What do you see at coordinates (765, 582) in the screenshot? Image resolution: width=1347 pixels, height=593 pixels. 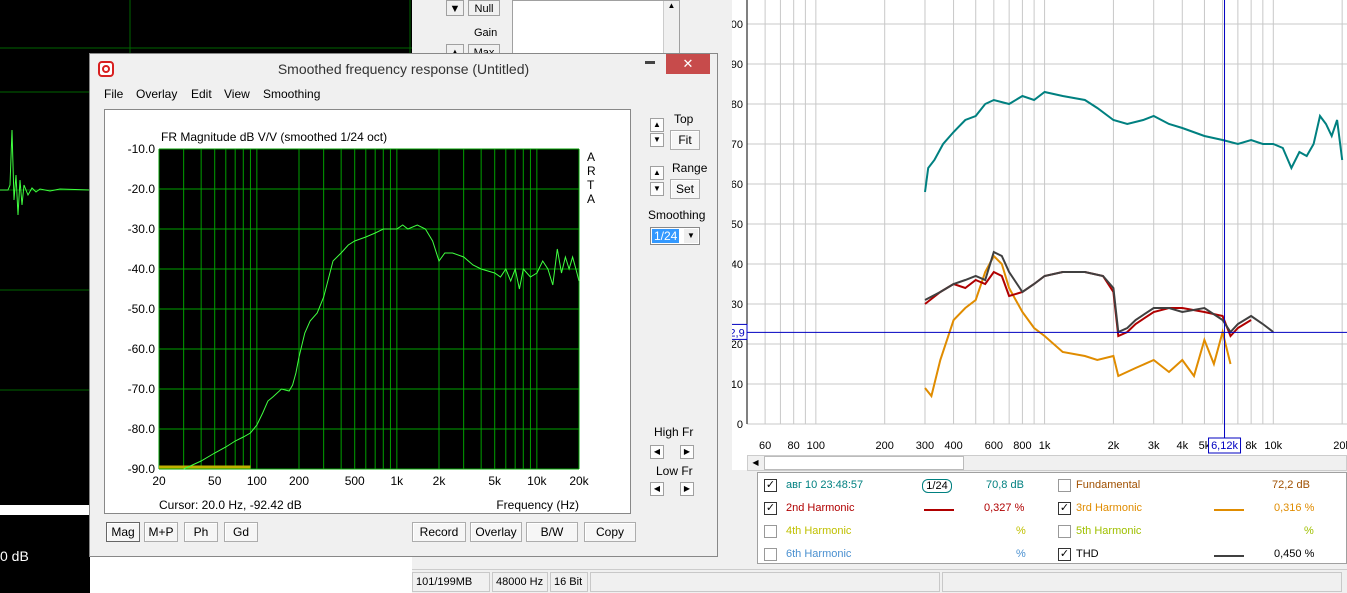 I see `status-cell-empty` at bounding box center [765, 582].